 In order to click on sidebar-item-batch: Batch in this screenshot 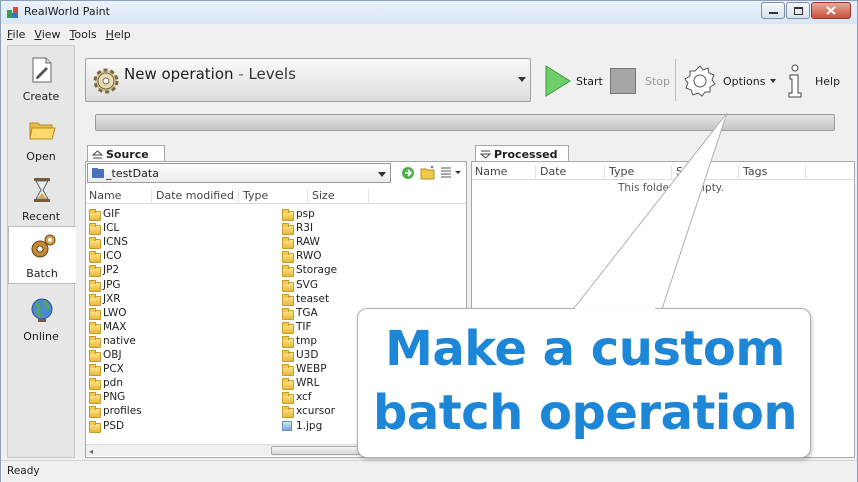, I will do `click(42, 255)`.